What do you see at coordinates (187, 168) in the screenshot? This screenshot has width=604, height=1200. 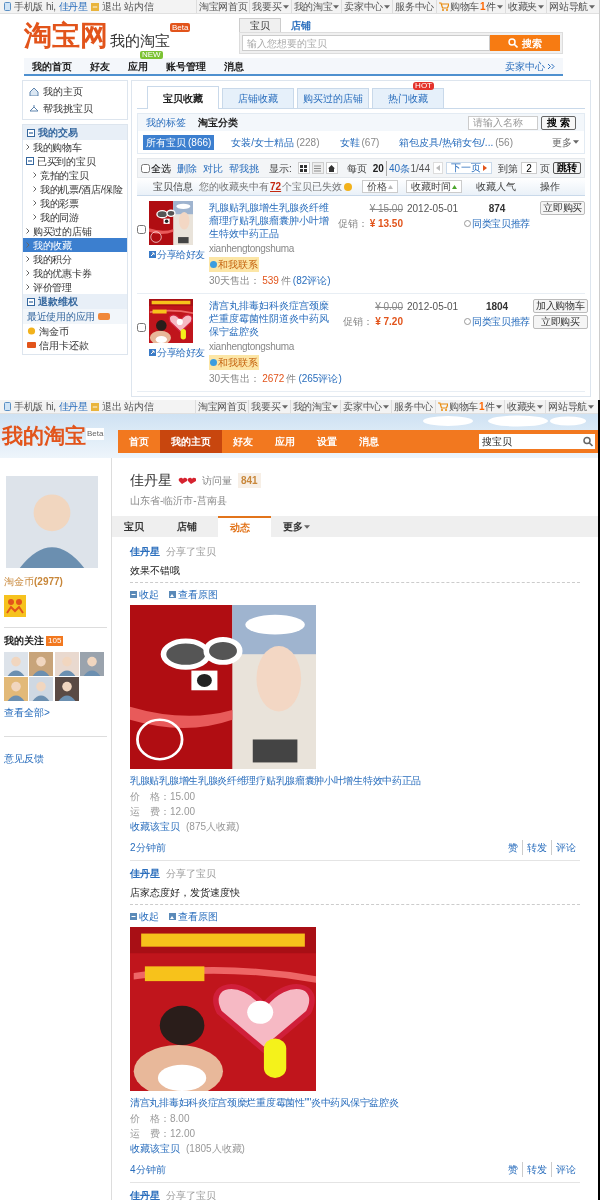 I see `toolbar-link: 删除` at bounding box center [187, 168].